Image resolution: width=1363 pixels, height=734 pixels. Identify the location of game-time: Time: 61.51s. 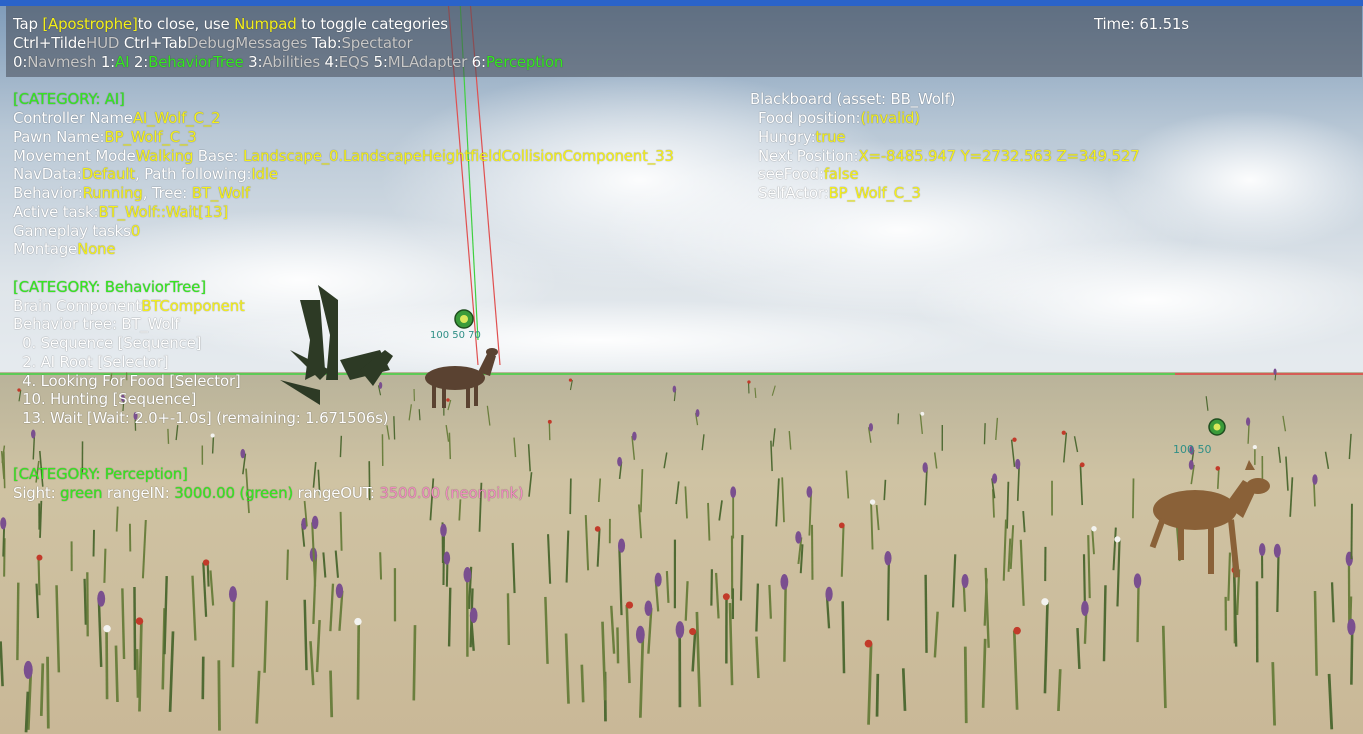
(1141, 24).